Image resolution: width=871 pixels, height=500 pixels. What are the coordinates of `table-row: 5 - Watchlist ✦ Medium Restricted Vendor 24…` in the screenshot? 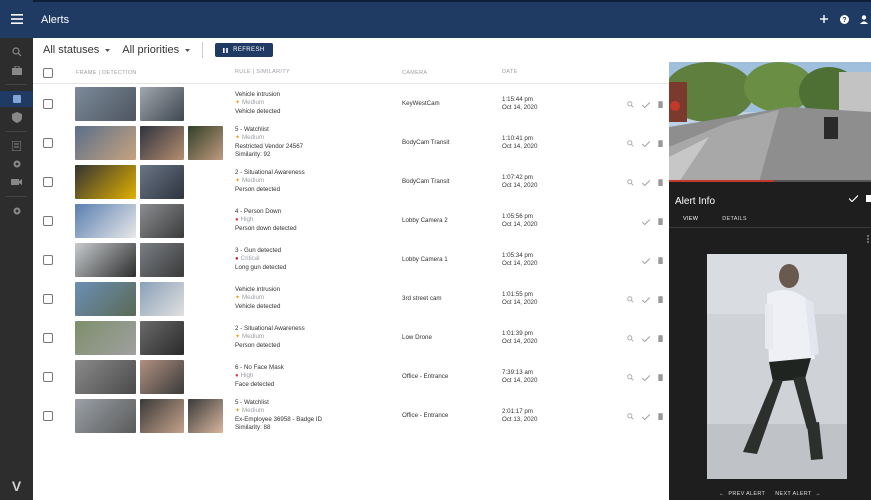 It's located at (351, 142).